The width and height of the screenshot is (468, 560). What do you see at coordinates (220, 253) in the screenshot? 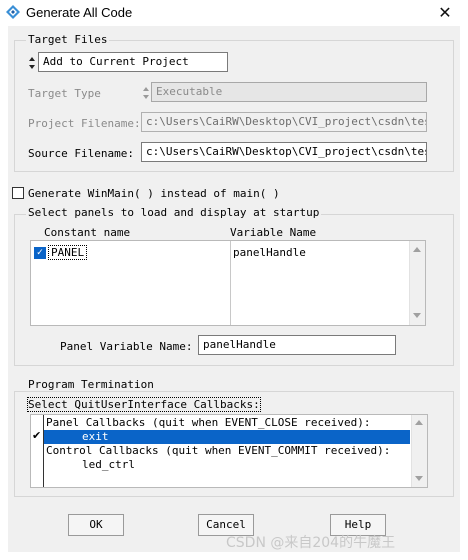
I see `table-row: ✓ PANEL panelHandle` at bounding box center [220, 253].